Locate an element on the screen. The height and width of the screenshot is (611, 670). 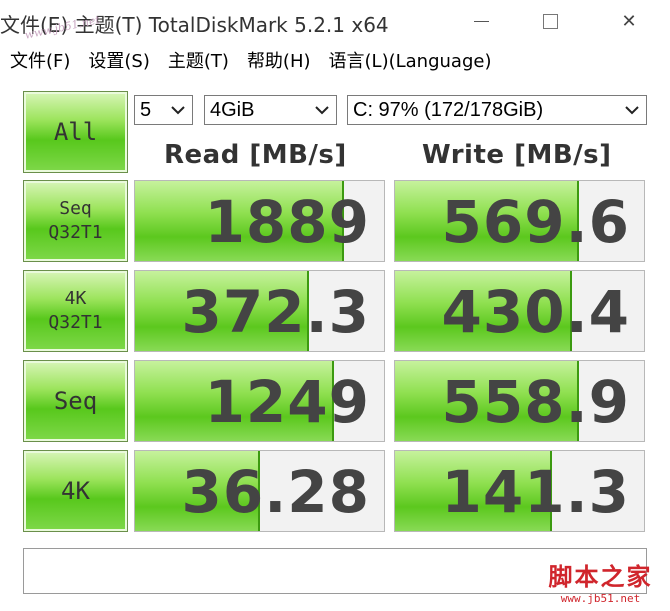
4k-write-value: 141.3 is located at coordinates (535, 492).